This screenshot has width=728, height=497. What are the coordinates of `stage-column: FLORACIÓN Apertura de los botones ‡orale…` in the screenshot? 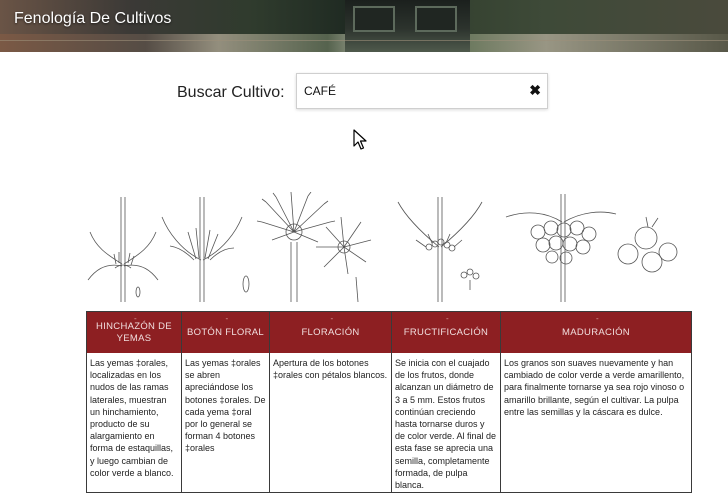 It's located at (331, 402).